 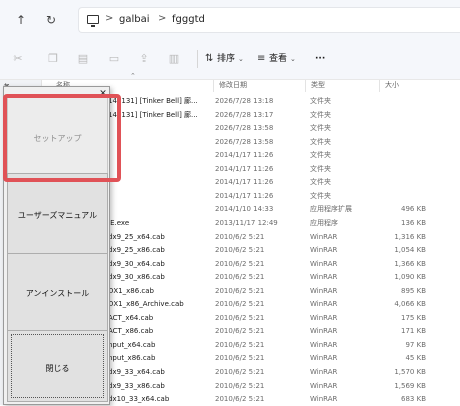 What do you see at coordinates (21, 20) in the screenshot?
I see `up-arrow-icon: ↑` at bounding box center [21, 20].